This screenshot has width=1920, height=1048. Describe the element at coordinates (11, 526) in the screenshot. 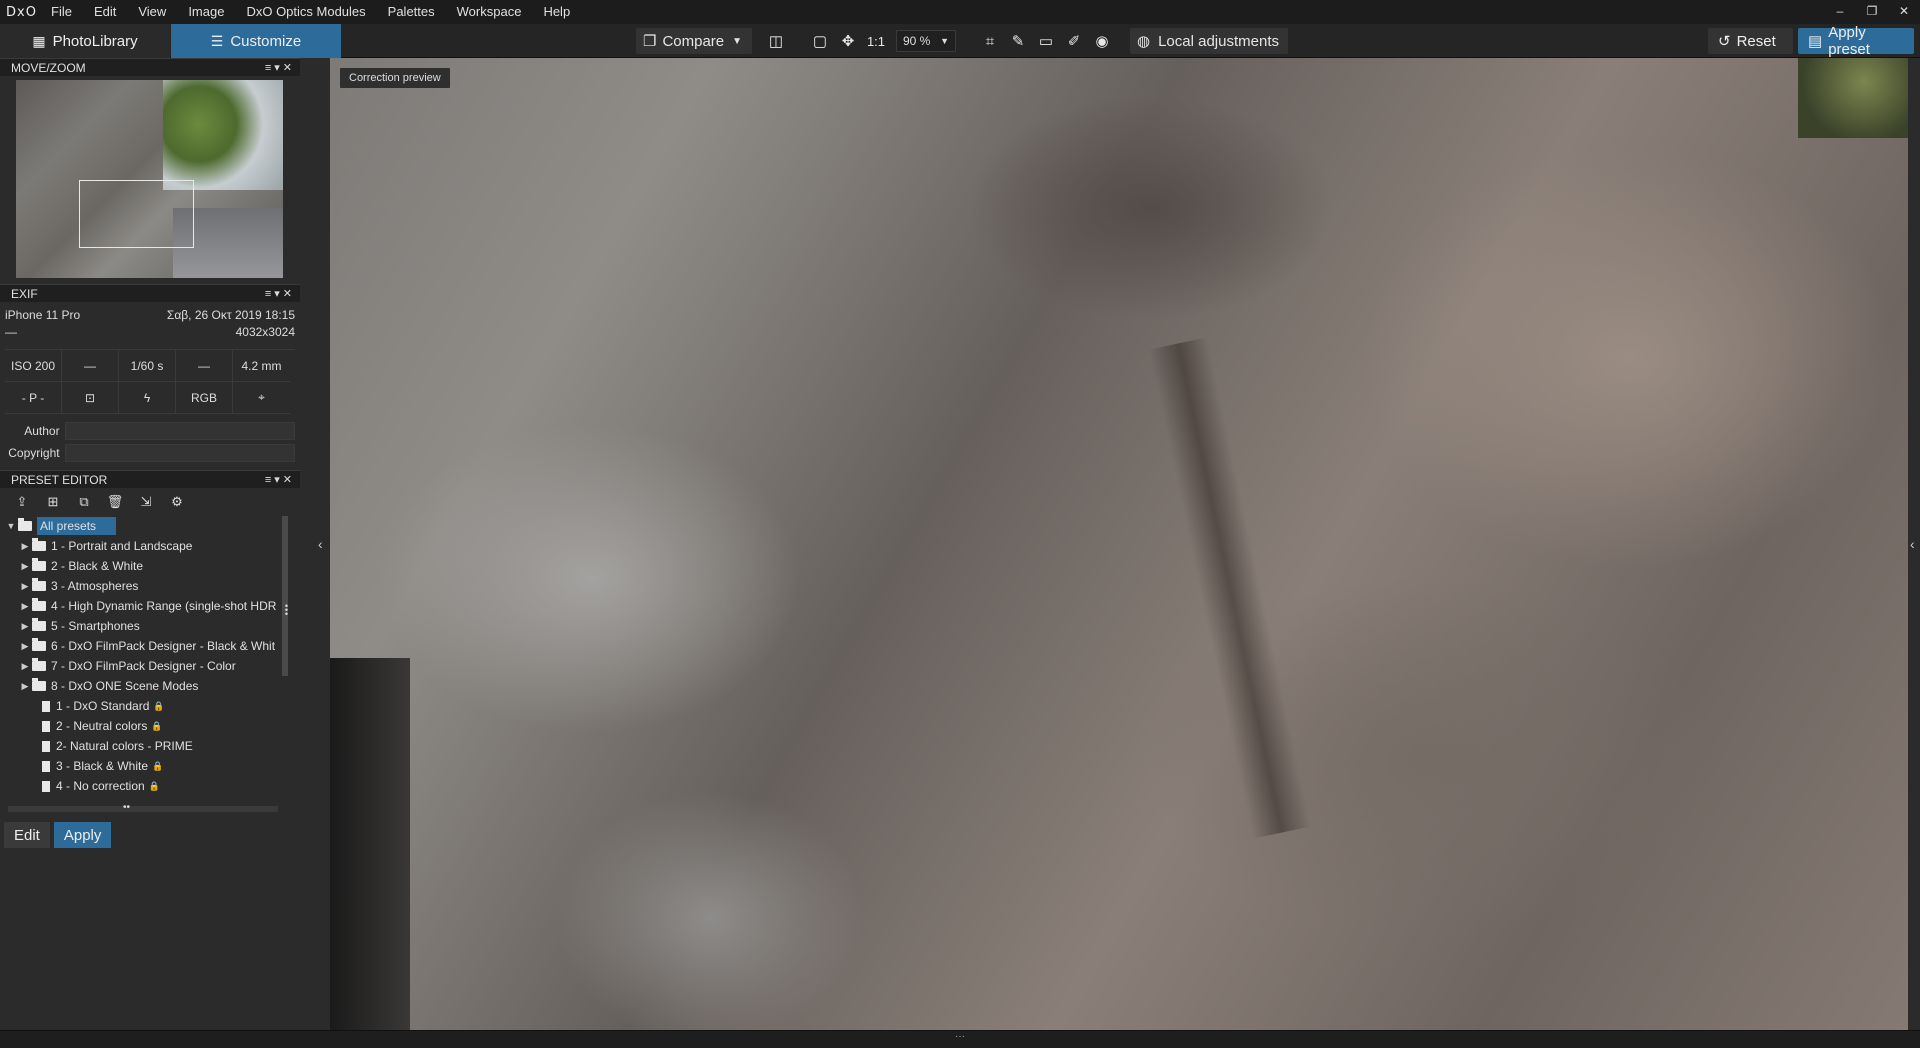

I see `expand-arrow-icon: ▼` at that location.